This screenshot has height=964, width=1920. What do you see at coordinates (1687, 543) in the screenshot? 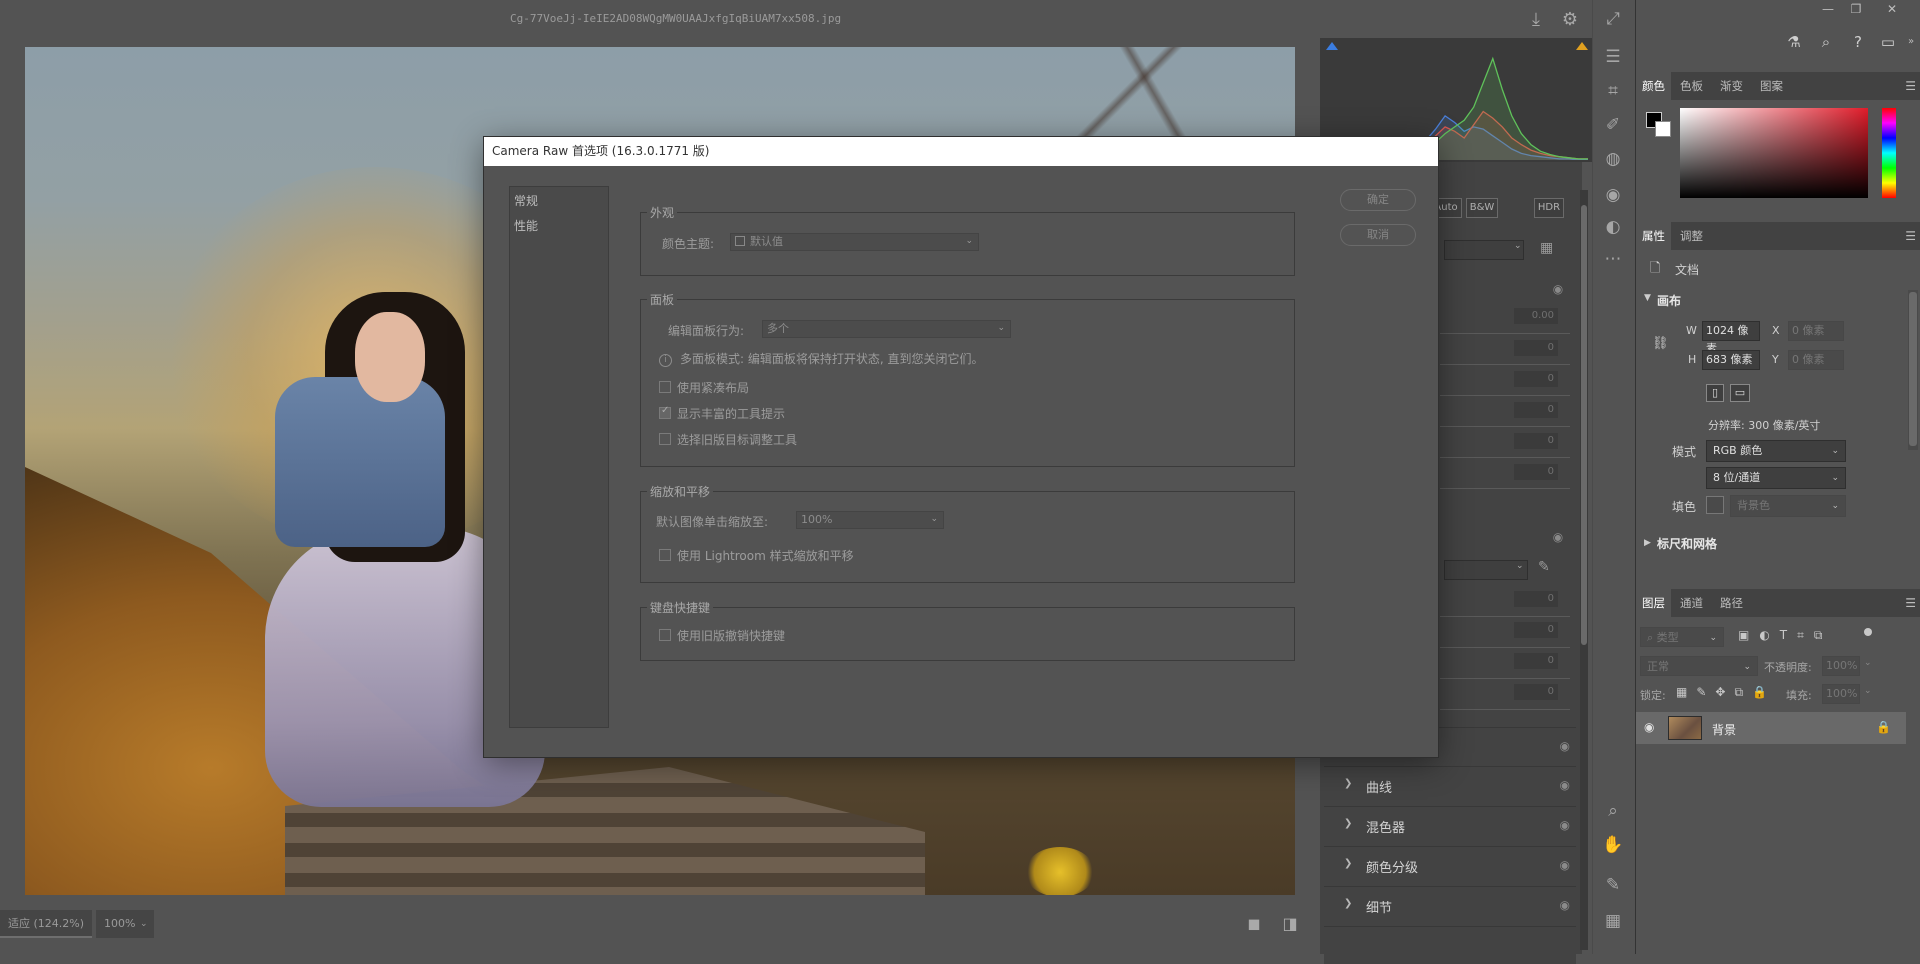
I see `rulers-section-header: 标尺和网格` at bounding box center [1687, 543].